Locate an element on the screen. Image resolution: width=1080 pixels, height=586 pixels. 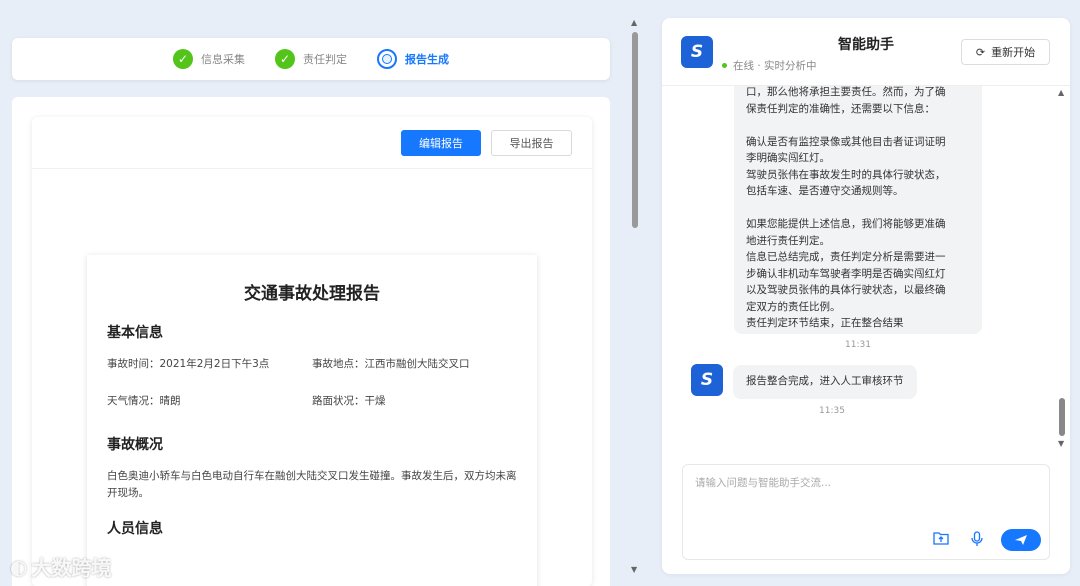
message-line: 步确认非机动车驾驶者李明是否确实闯红灯 is located at coordinates (846, 273).